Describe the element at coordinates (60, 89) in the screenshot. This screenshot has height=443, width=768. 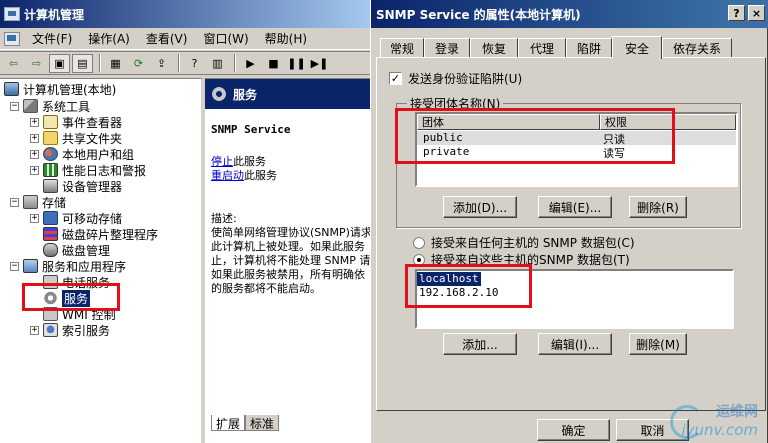
I see `tree-item-computer-management: 计算机管理(本地)` at that location.